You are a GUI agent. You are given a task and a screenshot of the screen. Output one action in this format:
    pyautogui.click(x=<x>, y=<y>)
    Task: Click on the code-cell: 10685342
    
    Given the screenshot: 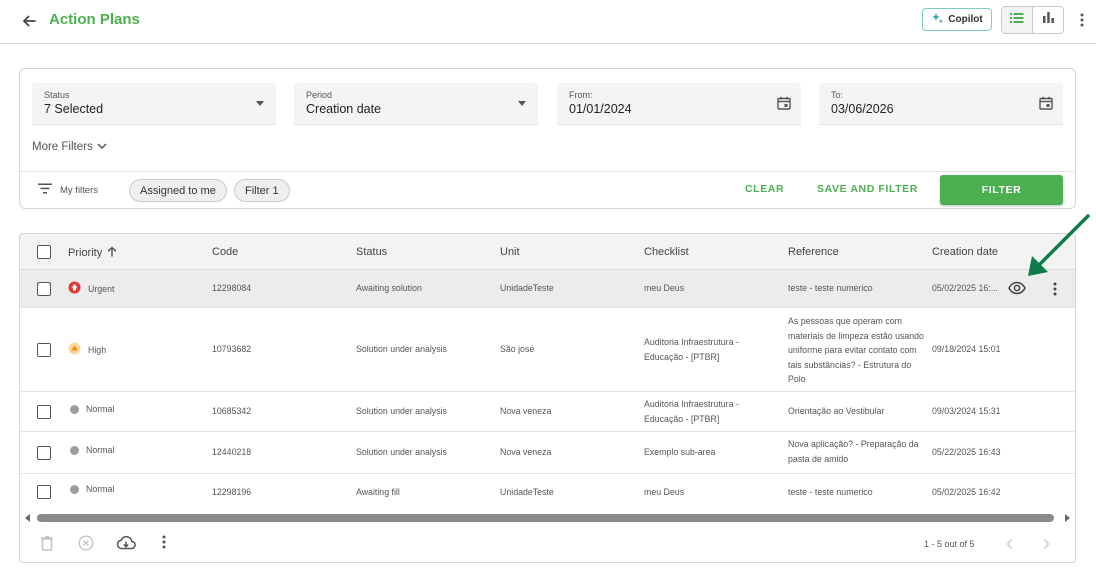 What is the action you would take?
    pyautogui.click(x=232, y=411)
    